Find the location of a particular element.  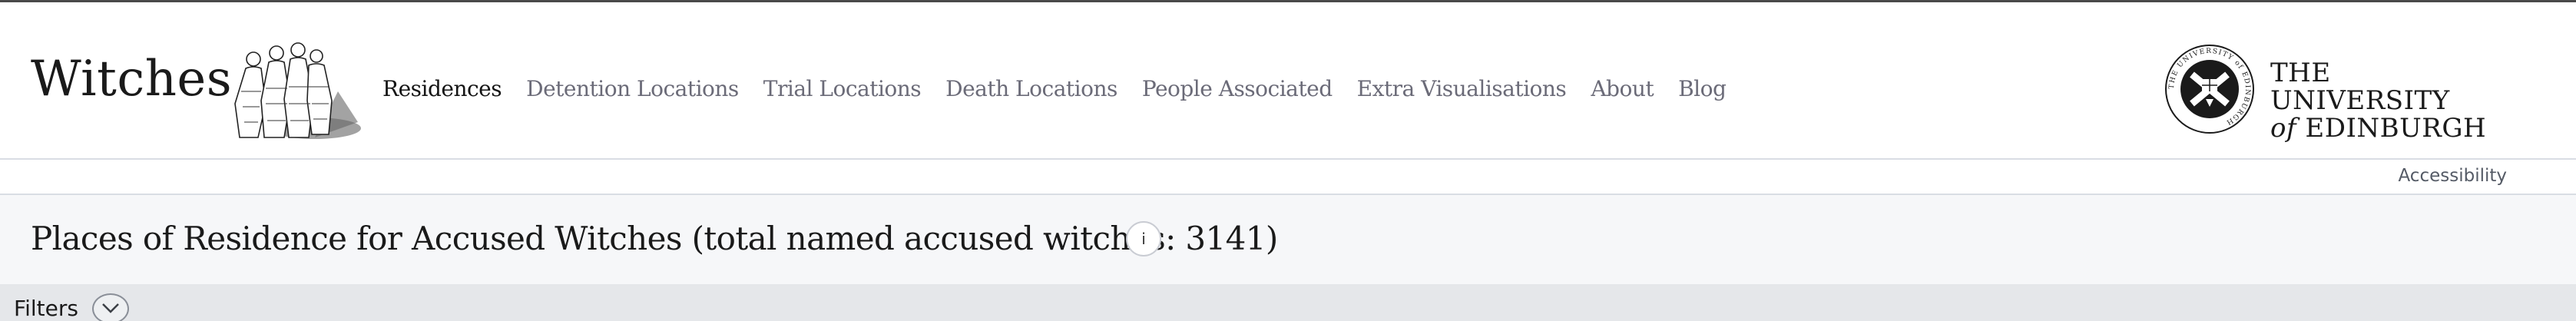

university-line1: THE UNIVERSITY is located at coordinates (2360, 87).